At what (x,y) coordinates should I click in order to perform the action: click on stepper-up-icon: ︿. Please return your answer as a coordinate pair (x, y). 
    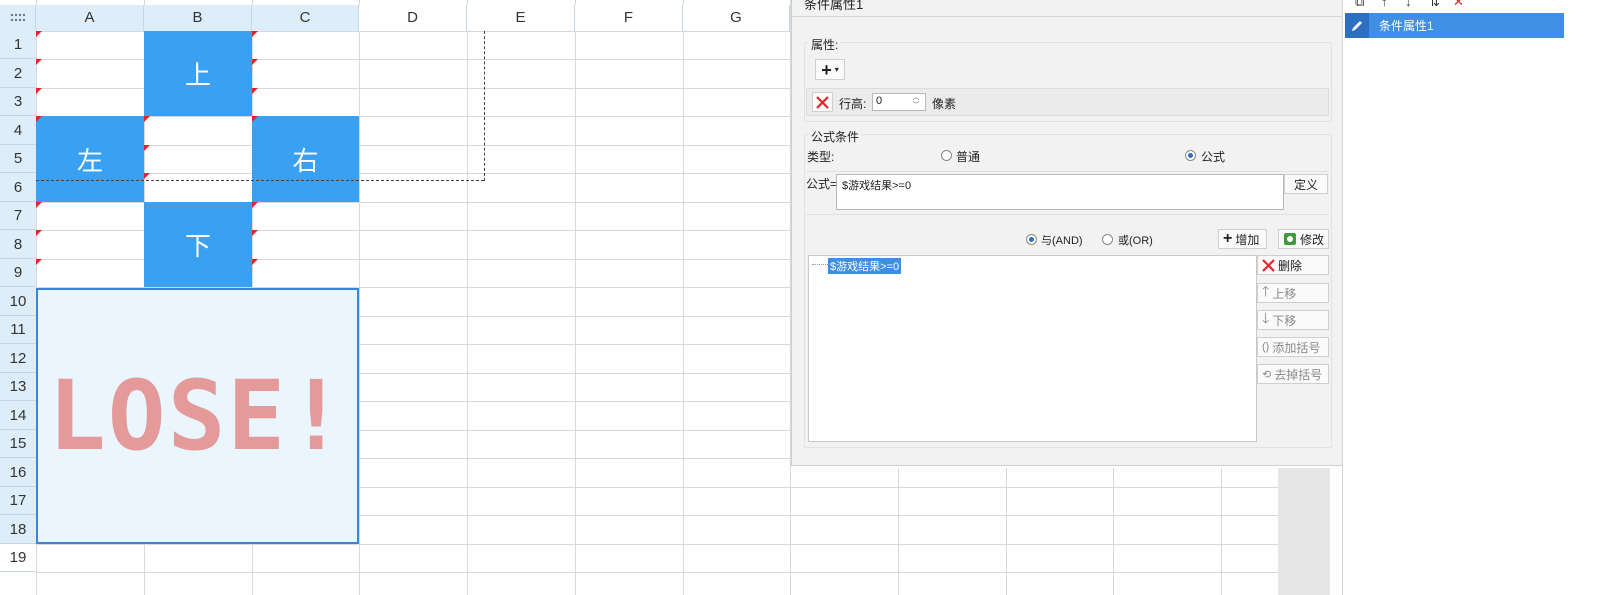
    Looking at the image, I should click on (916, 98).